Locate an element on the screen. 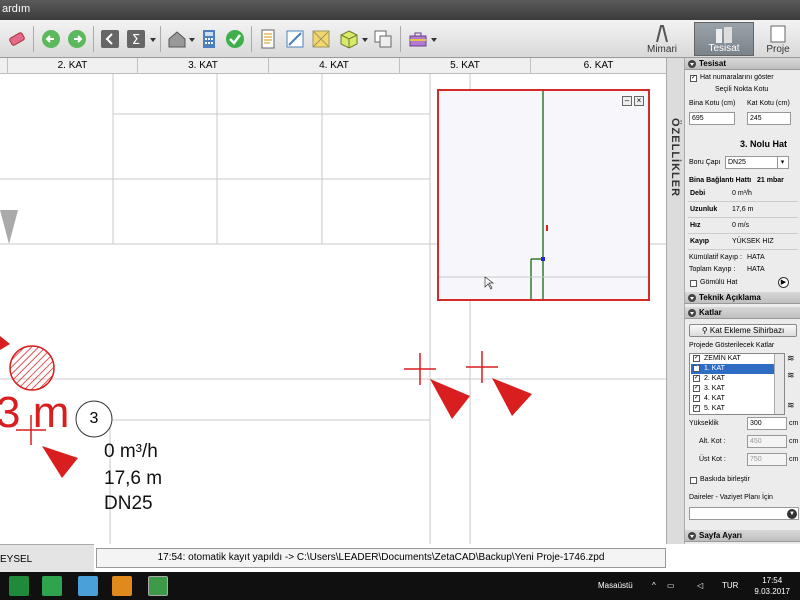 This screenshot has width=800, height=600. embedded-line-checkbox is located at coordinates (693, 283).